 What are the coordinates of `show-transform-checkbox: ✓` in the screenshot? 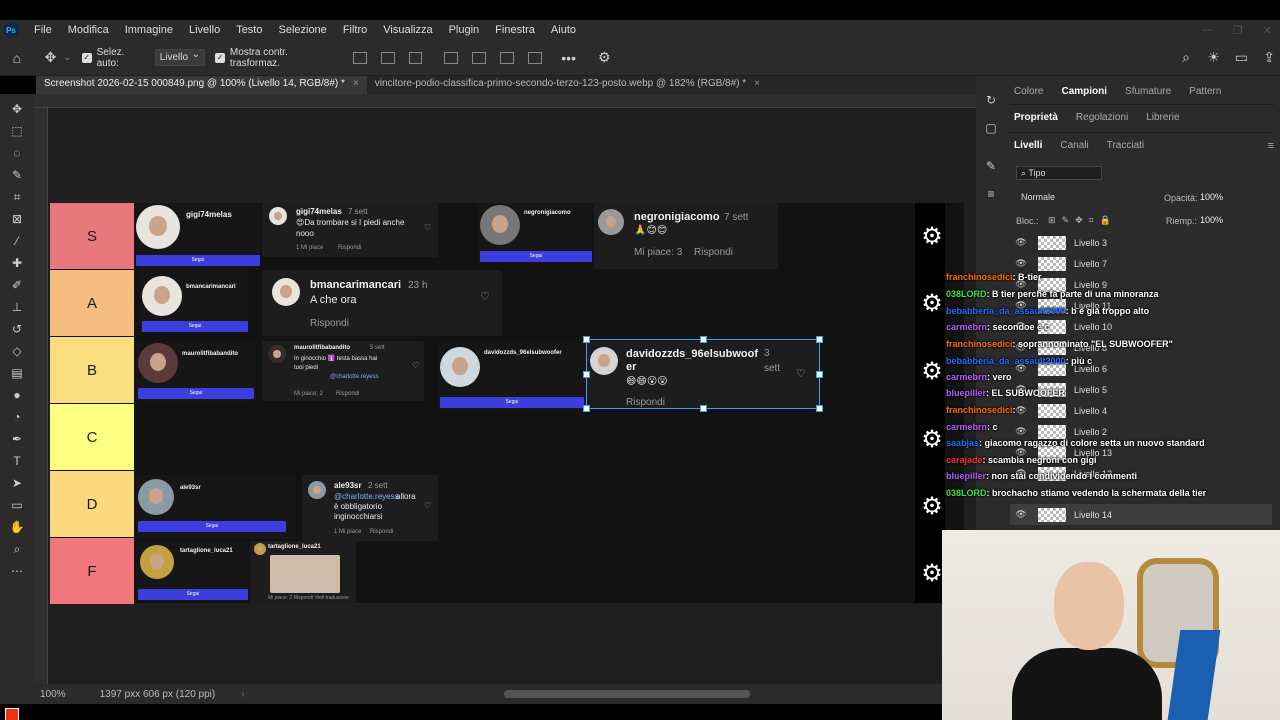 It's located at (220, 57).